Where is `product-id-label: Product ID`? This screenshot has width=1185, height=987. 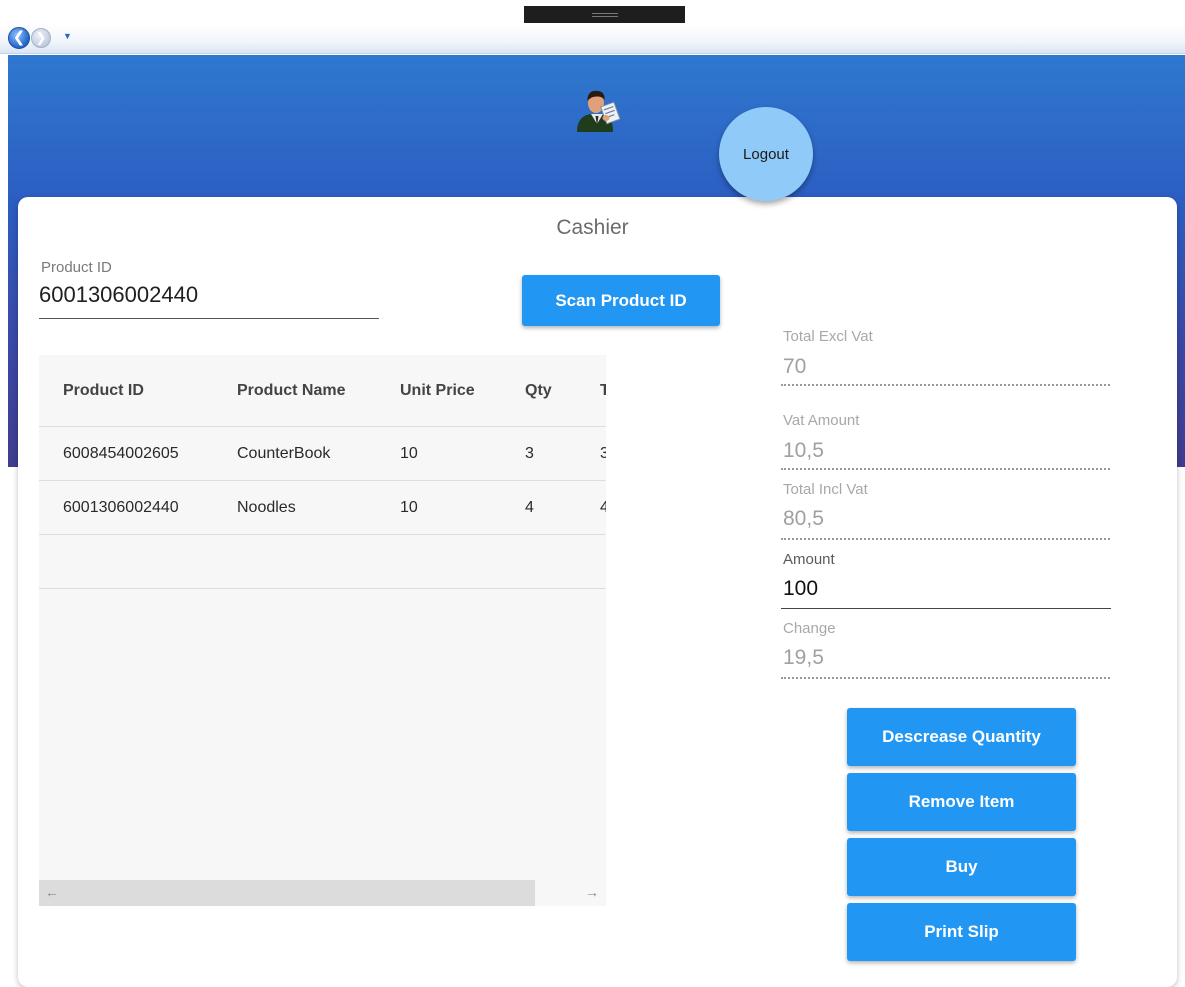 product-id-label: Product ID is located at coordinates (76, 267).